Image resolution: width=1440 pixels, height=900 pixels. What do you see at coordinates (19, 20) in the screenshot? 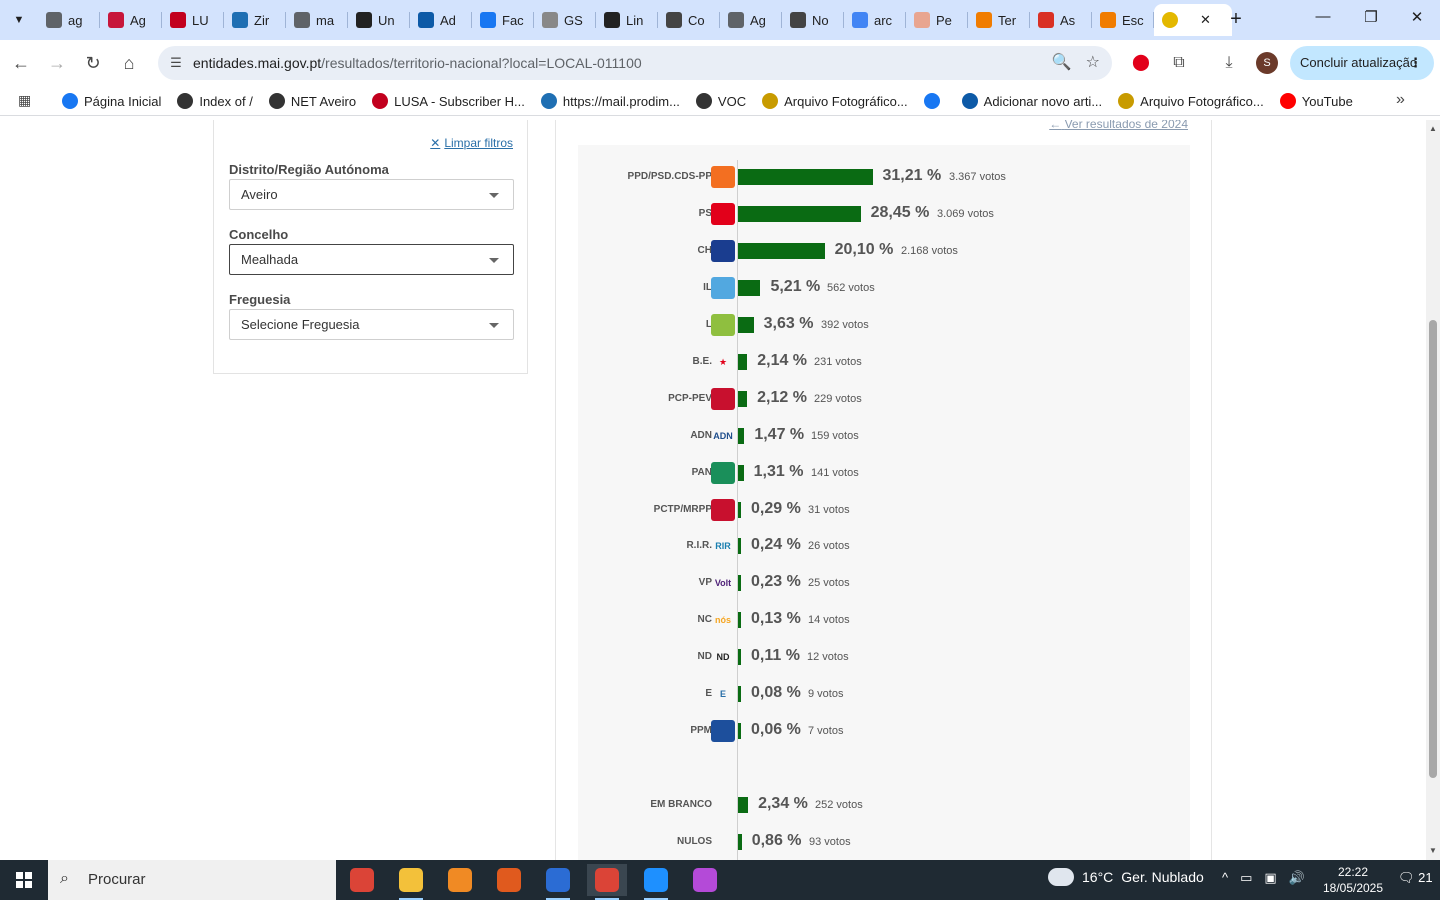
I see `tab-search-icon: ▼` at bounding box center [19, 20].